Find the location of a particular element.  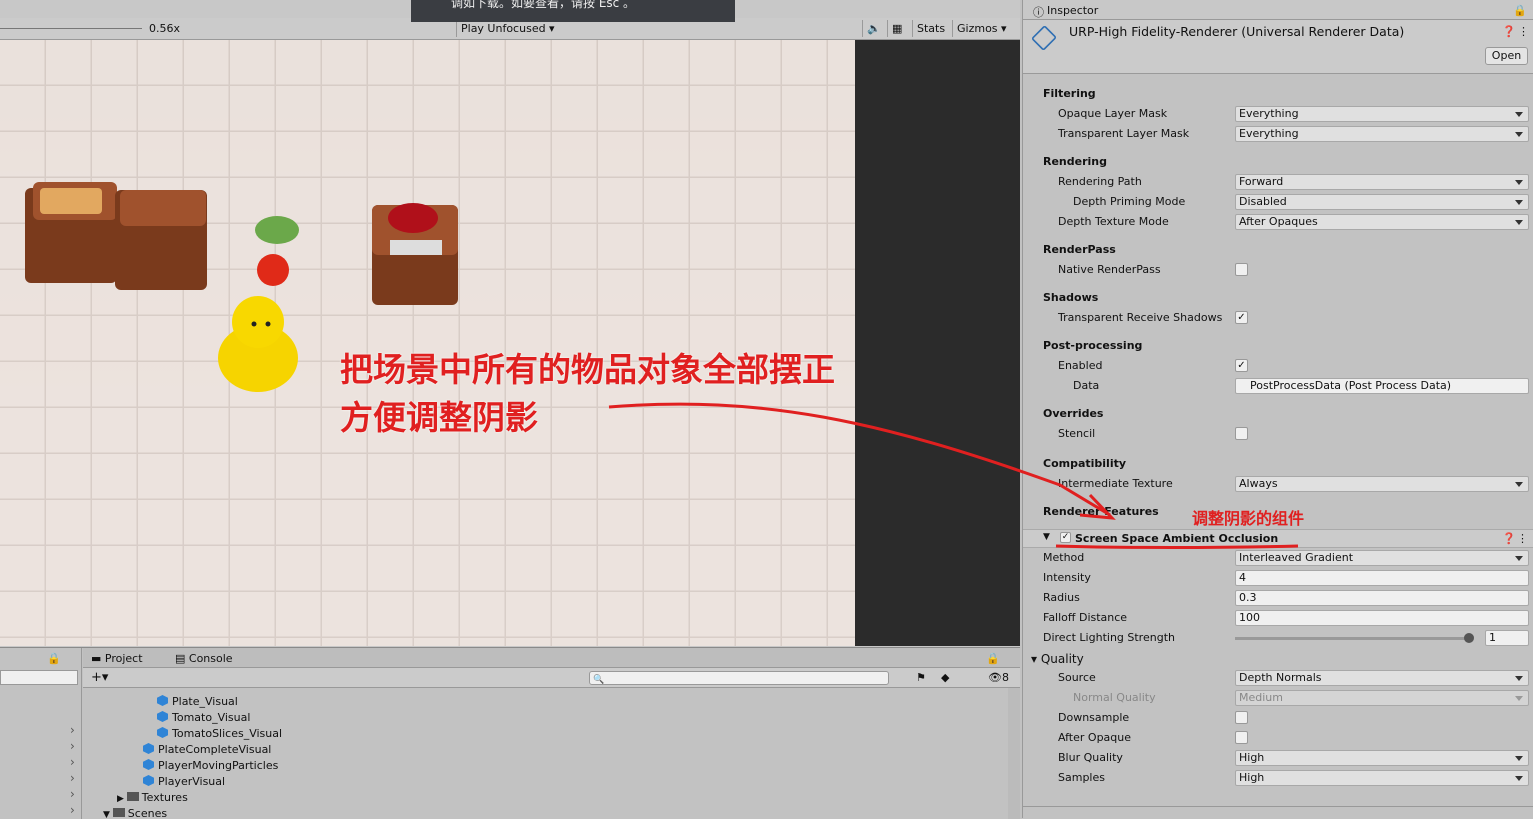

prefab-item: Tomato_Visual is located at coordinates (203, 717).